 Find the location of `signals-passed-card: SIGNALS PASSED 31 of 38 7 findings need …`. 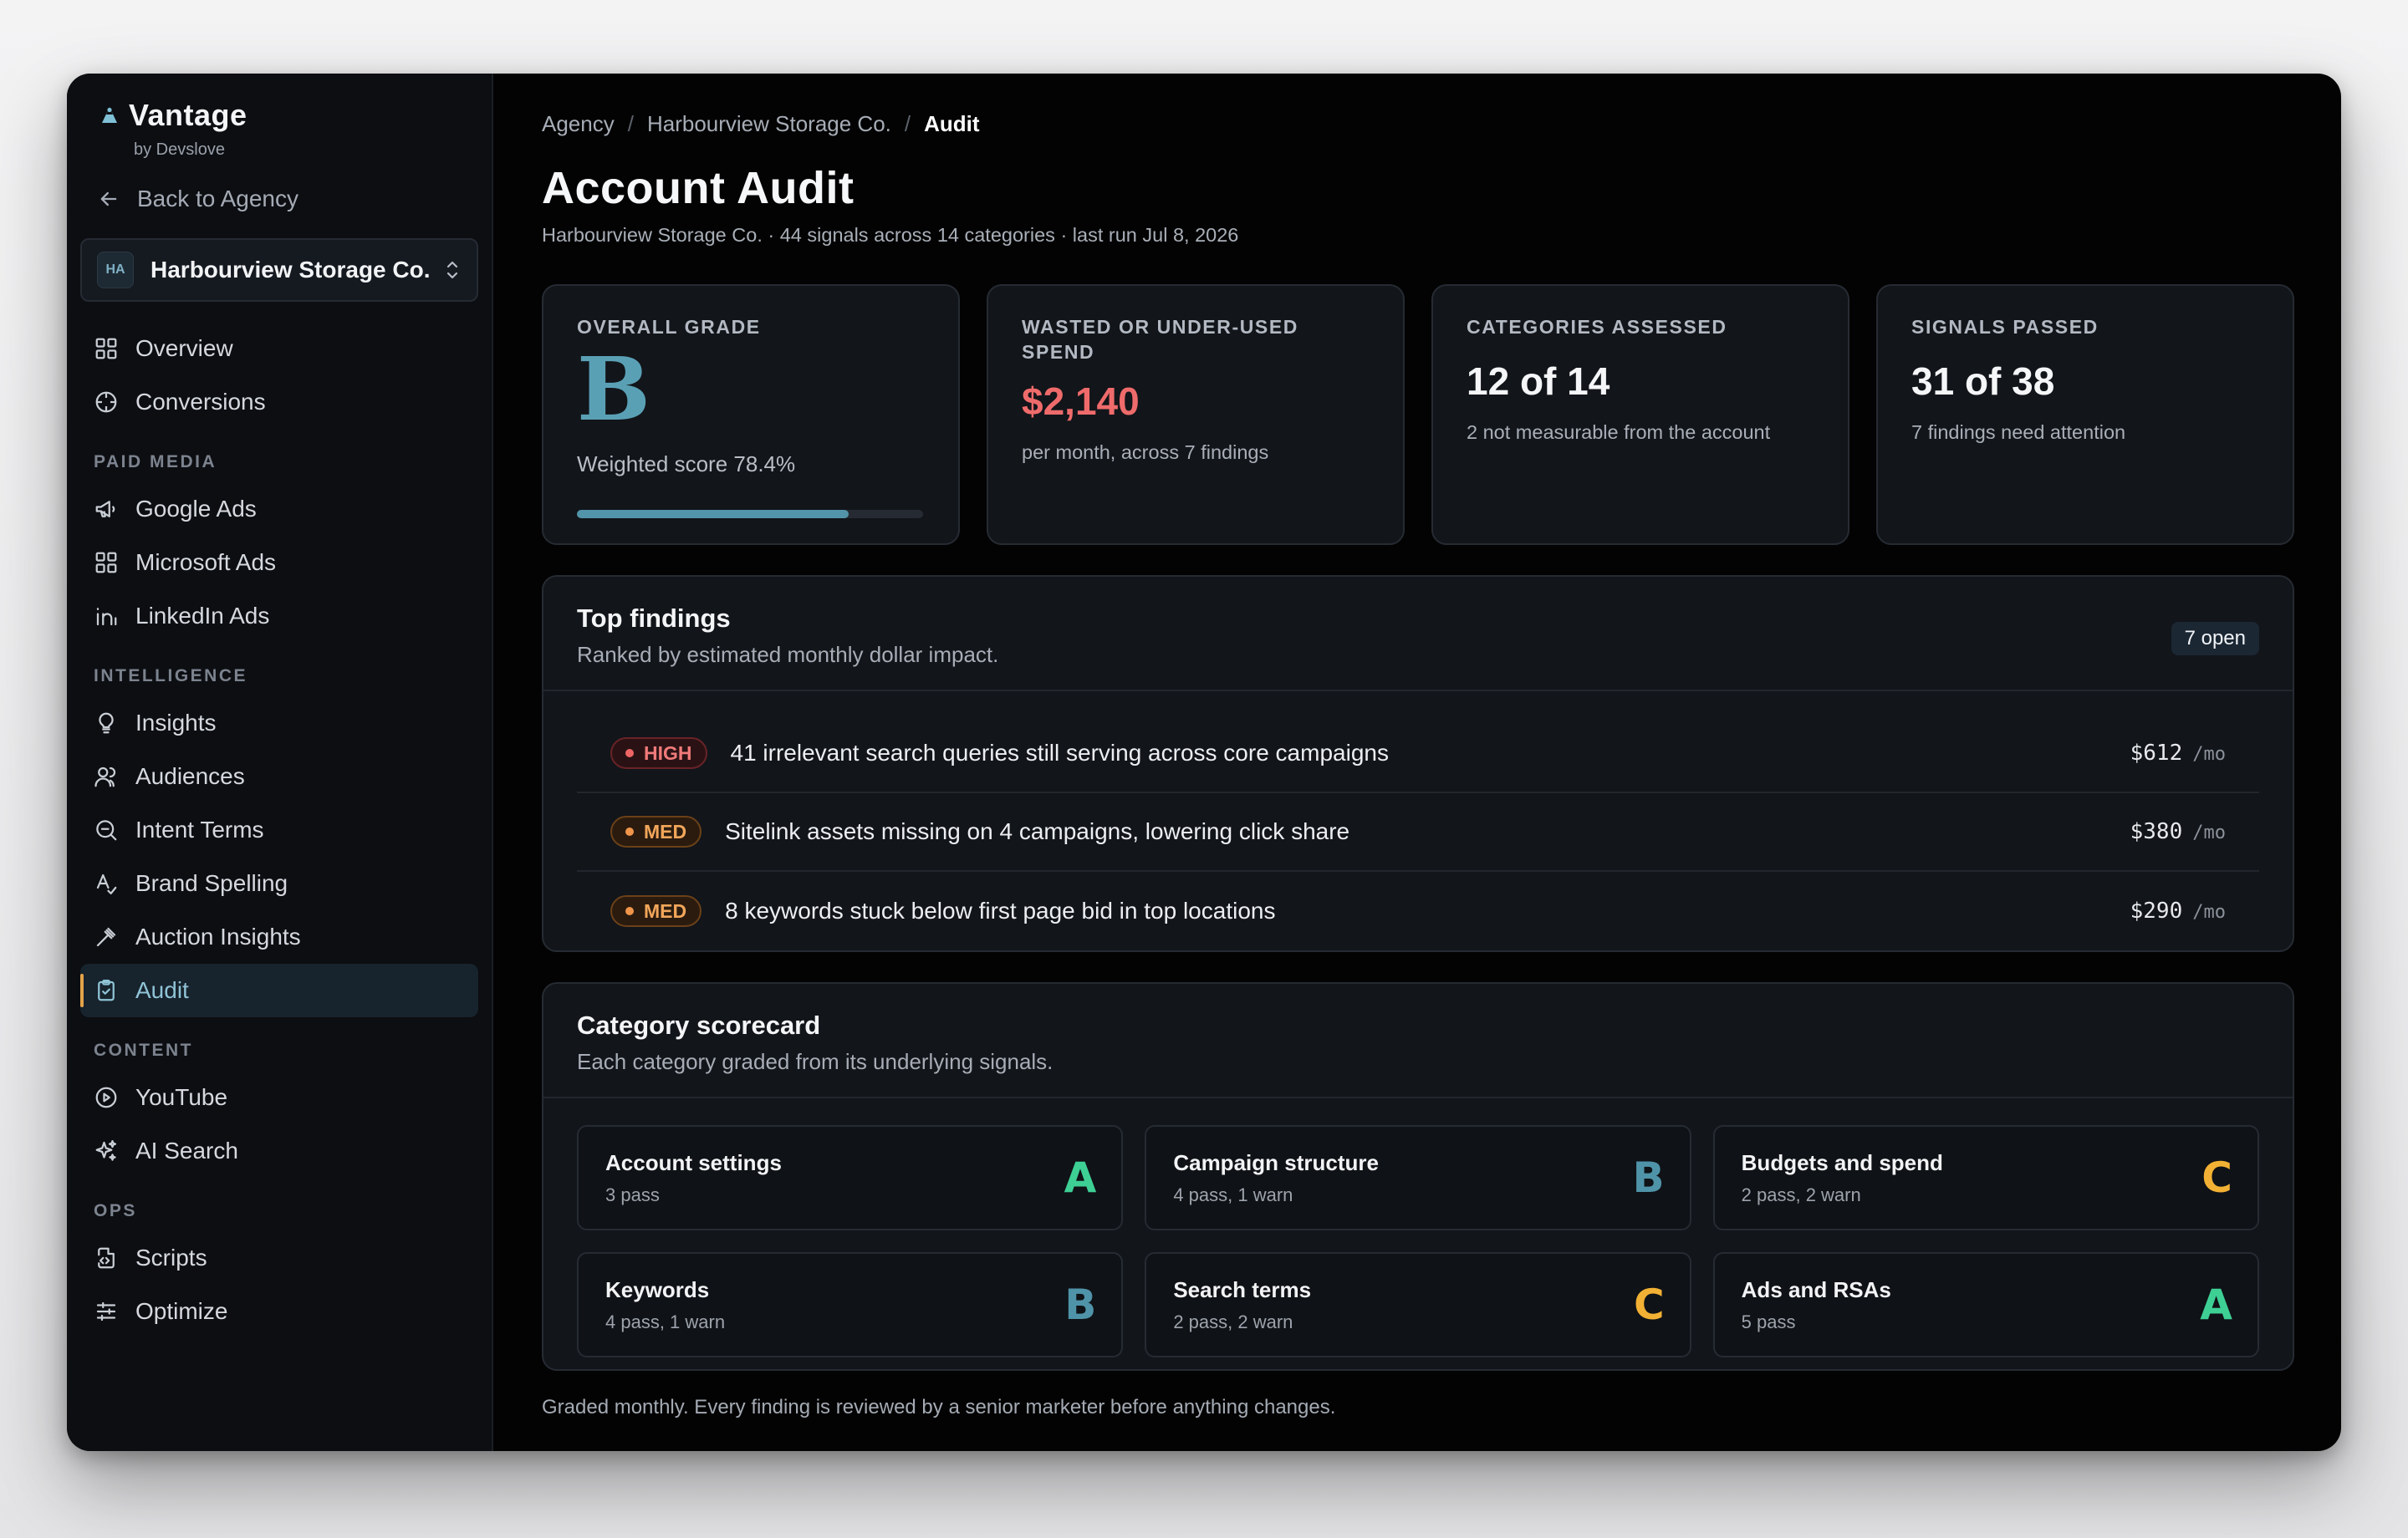

signals-passed-card: SIGNALS PASSED 31 of 38 7 findings need … is located at coordinates (2085, 415).